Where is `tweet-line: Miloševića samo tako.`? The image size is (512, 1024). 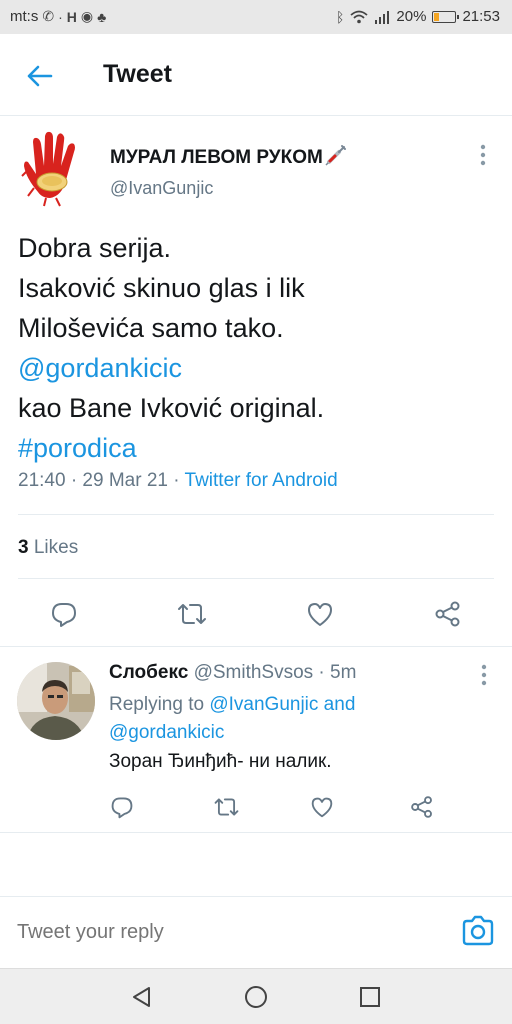 tweet-line: Miloševića samo tako. is located at coordinates (151, 328).